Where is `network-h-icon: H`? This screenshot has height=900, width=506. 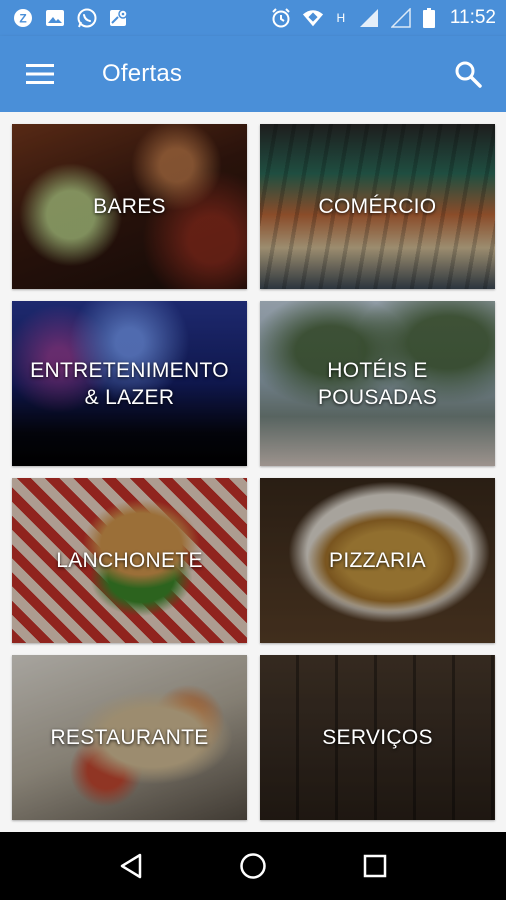 network-h-icon: H is located at coordinates (341, 18).